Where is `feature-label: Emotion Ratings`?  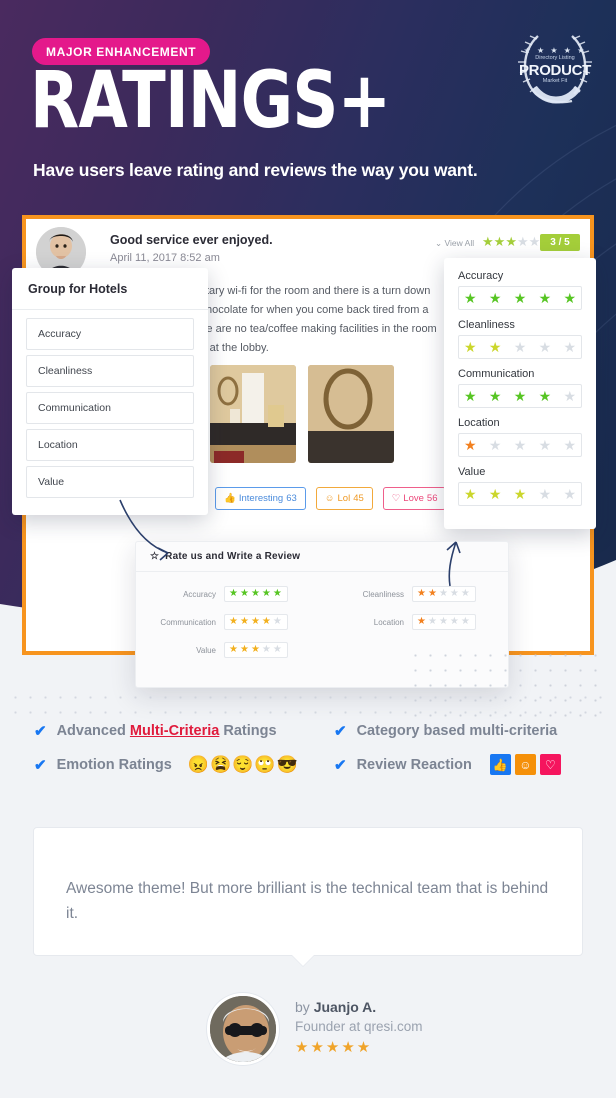
feature-label: Emotion Ratings is located at coordinates (114, 764).